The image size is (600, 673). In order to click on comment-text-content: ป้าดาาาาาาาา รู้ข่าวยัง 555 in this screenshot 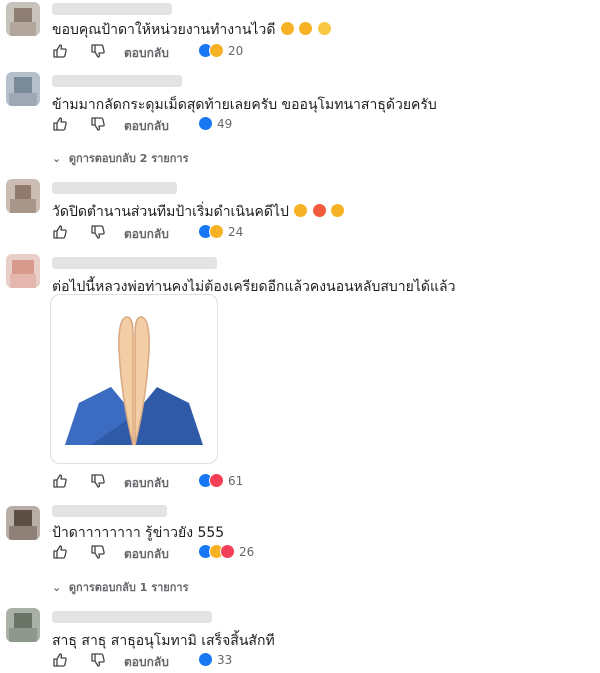, I will do `click(138, 533)`.